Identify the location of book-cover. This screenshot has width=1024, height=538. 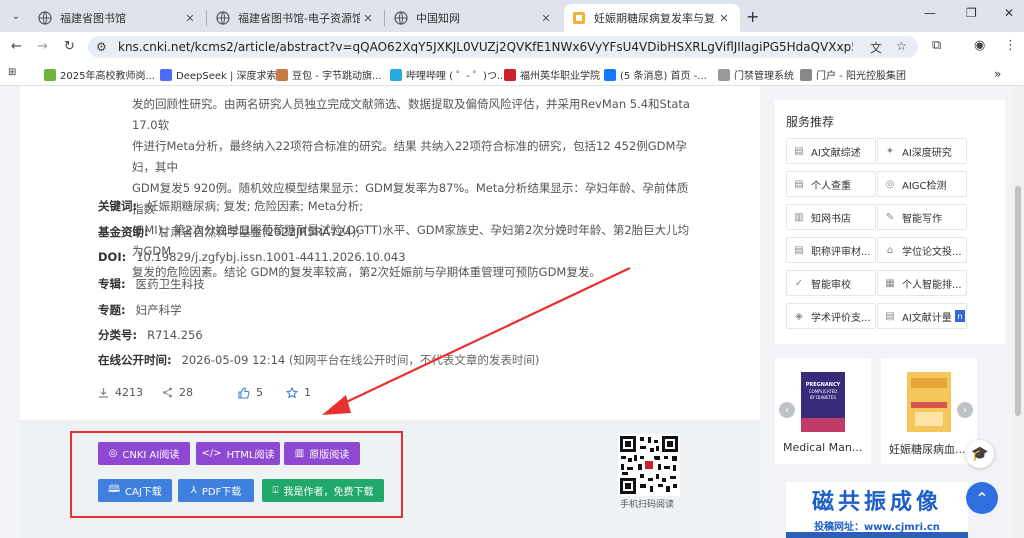
(929, 402).